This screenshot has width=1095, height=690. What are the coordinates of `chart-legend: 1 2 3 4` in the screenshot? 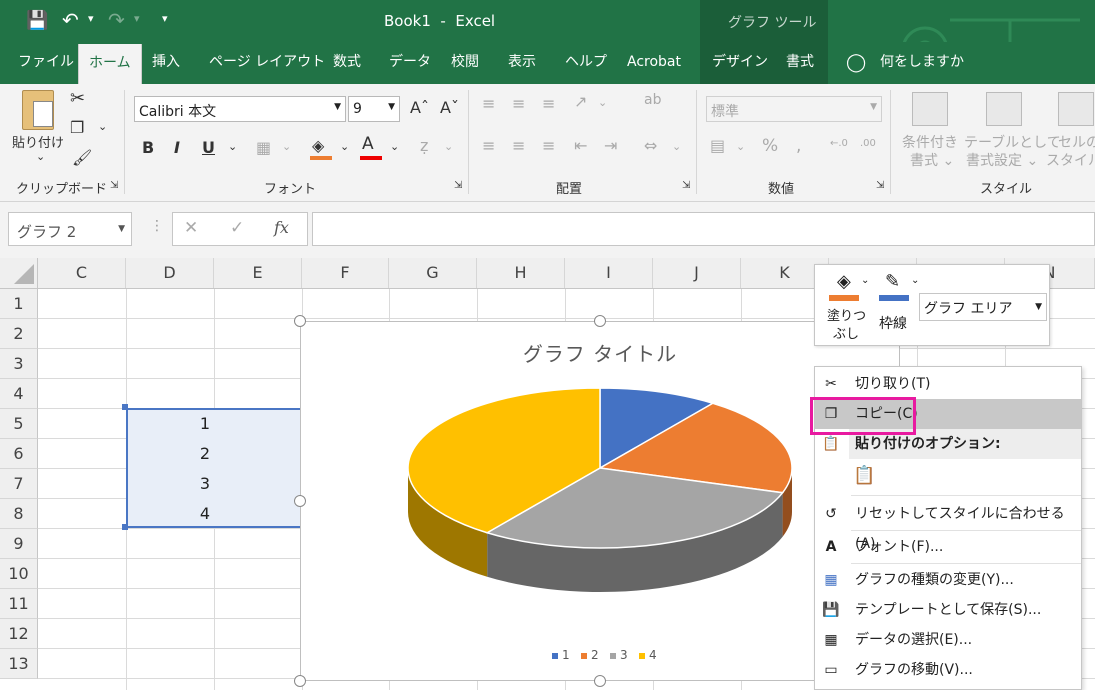 It's located at (605, 656).